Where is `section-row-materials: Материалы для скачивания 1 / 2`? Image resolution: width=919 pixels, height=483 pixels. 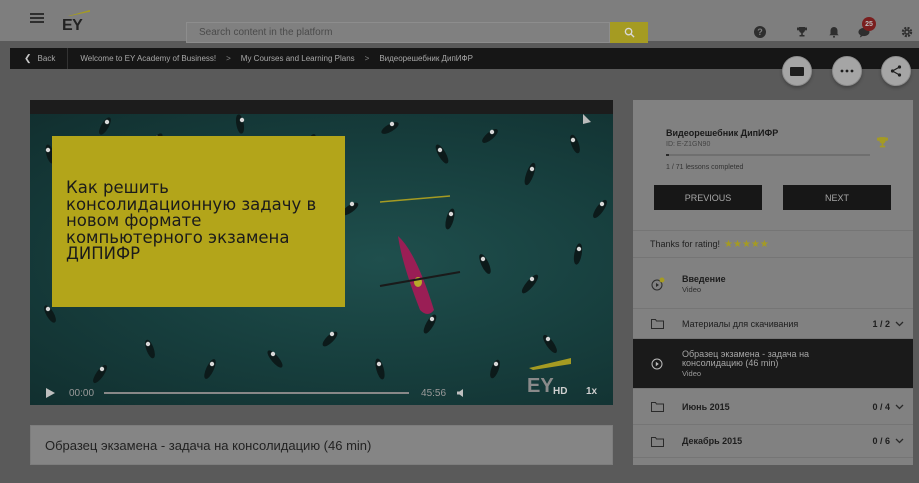 section-row-materials: Материалы для скачивания 1 / 2 is located at coordinates (773, 324).